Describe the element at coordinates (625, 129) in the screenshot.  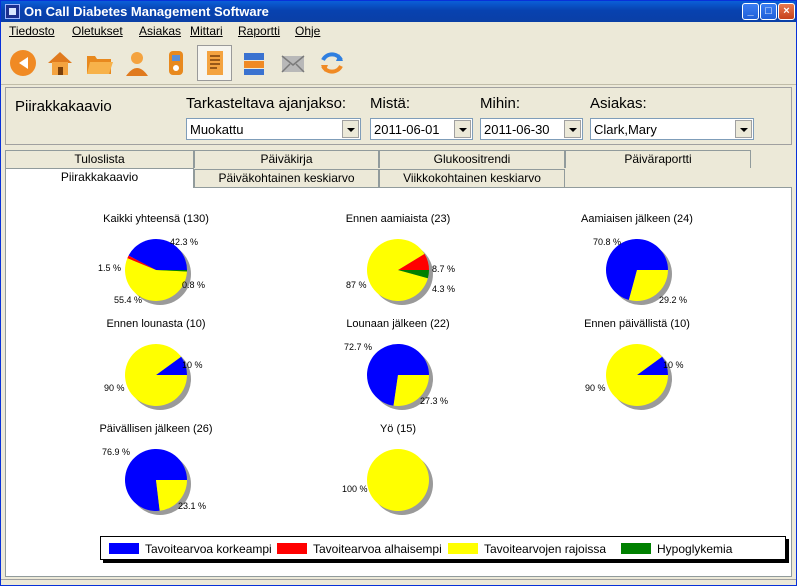
I see `client-value: Clark,Mary` at that location.